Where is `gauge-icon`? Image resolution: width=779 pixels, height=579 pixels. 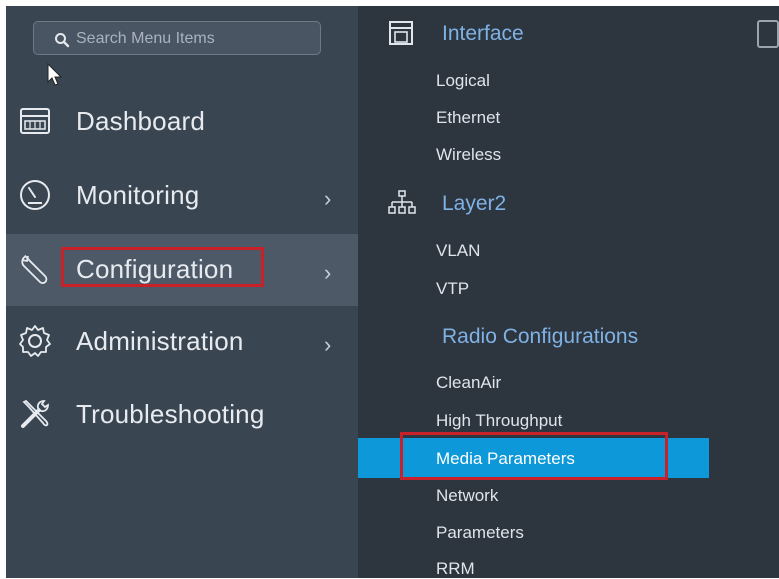 gauge-icon is located at coordinates (35, 195).